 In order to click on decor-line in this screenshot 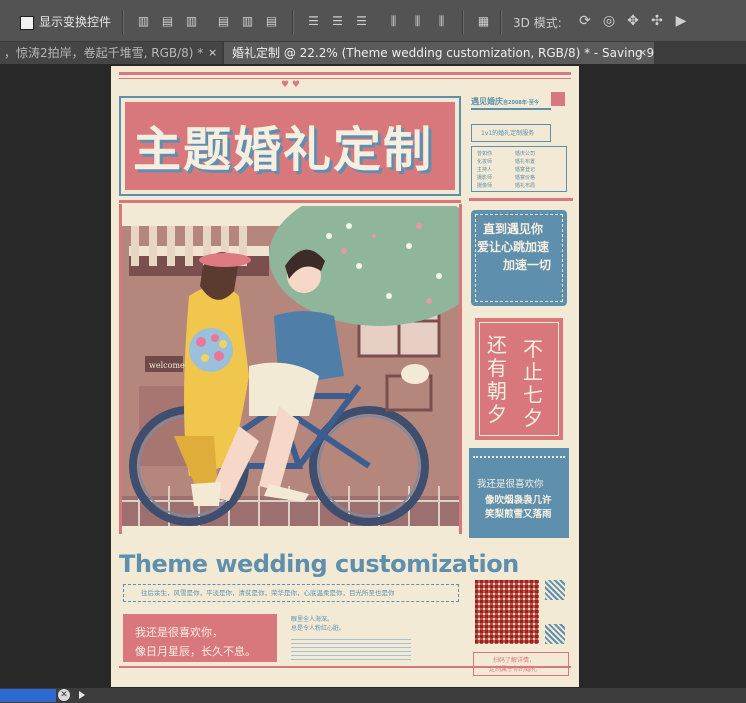, I will do `click(511, 109)`.